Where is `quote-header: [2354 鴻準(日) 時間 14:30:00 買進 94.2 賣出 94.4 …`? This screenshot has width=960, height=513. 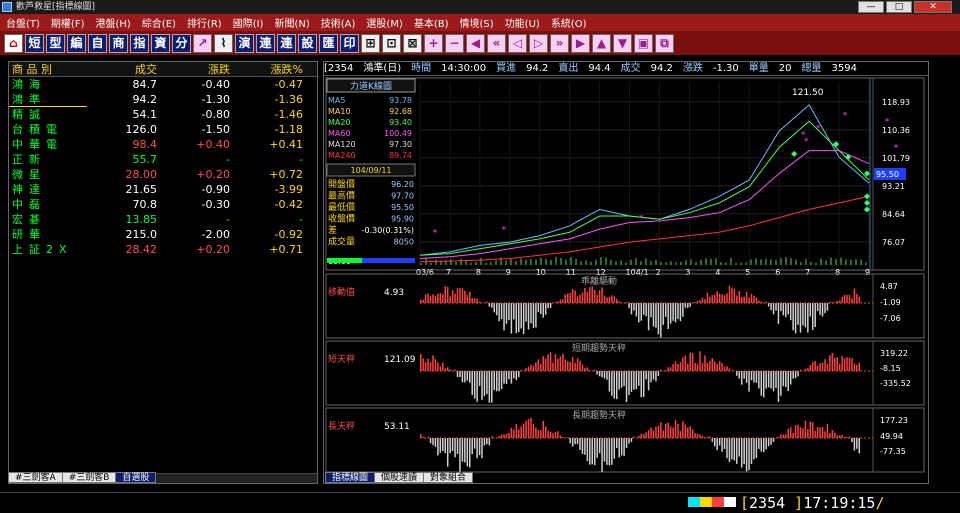
quote-header: [2354 鴻準(日) 時間 14:30:00 買進 94.2 賣出 94.4 … is located at coordinates (626, 69).